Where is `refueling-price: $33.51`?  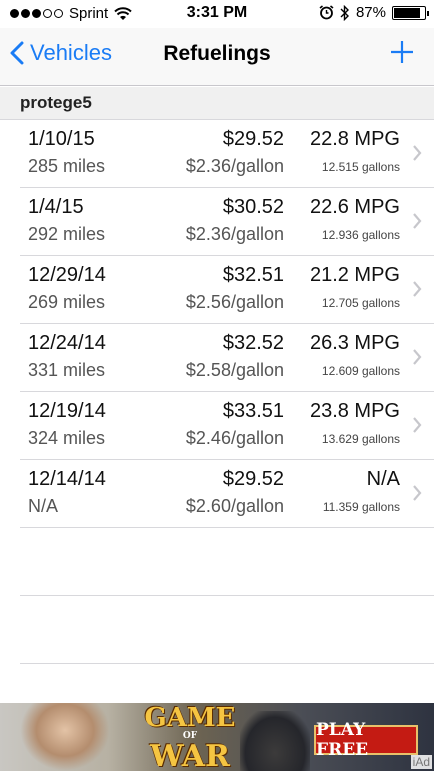
refueling-price: $33.51 is located at coordinates (253, 411).